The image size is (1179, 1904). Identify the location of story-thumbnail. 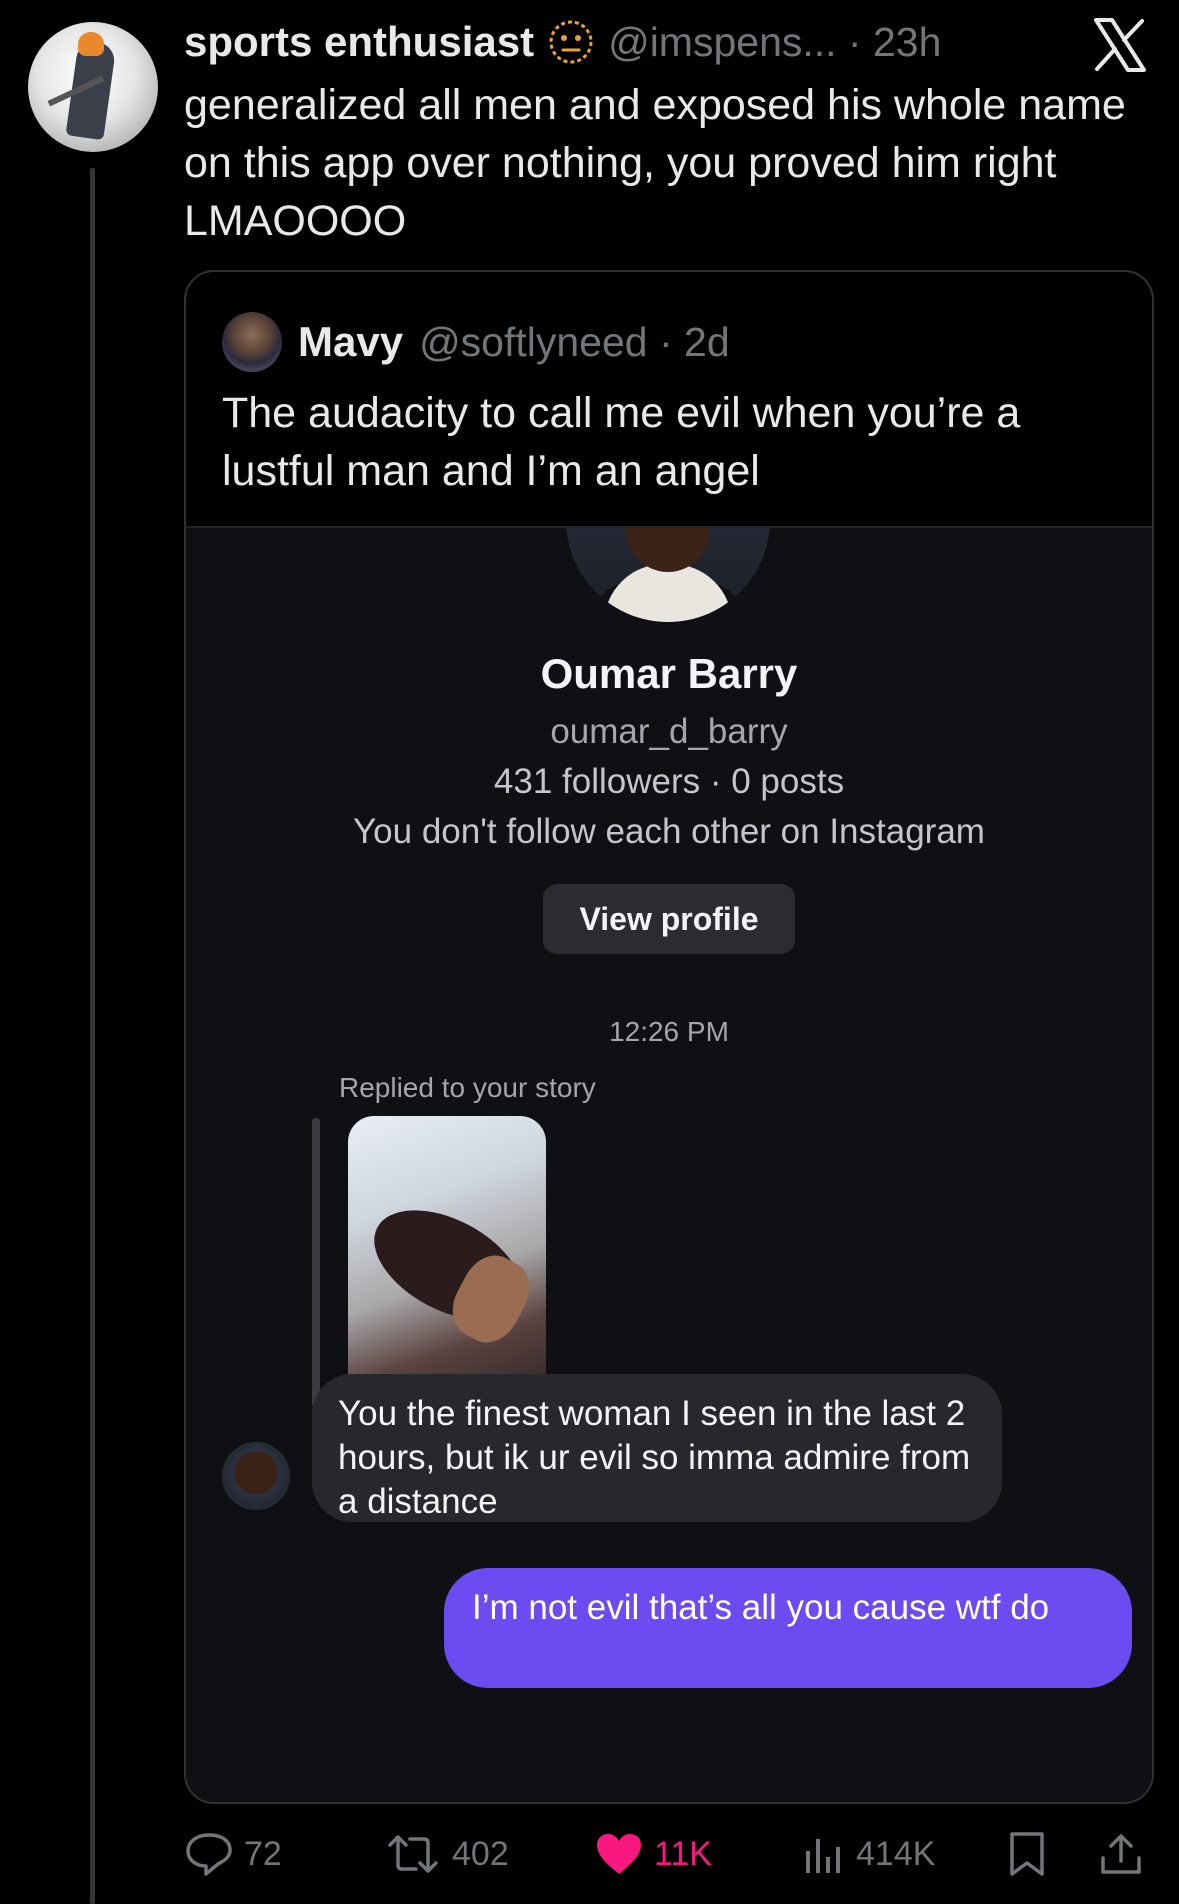
(447, 1261).